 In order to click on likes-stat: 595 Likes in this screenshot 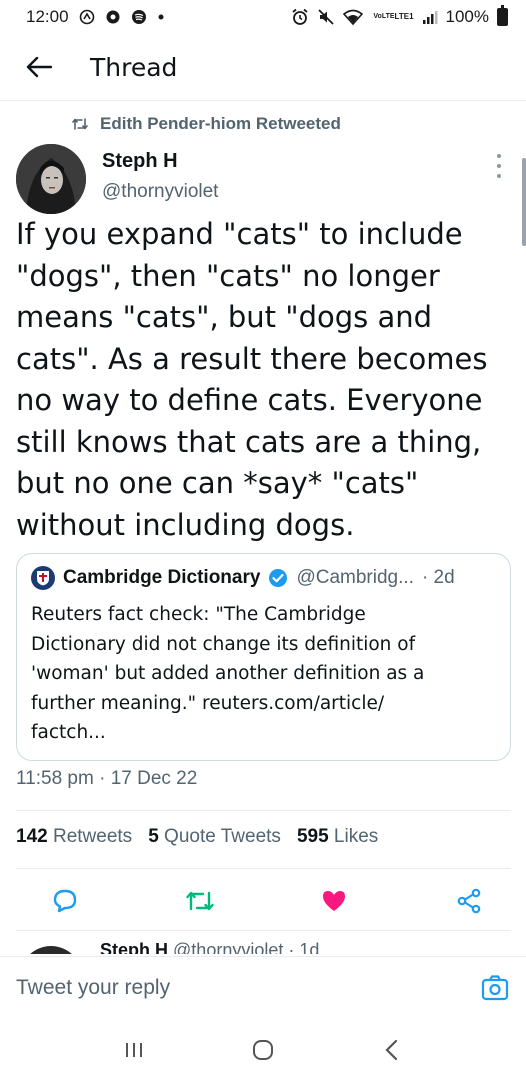, I will do `click(337, 837)`.